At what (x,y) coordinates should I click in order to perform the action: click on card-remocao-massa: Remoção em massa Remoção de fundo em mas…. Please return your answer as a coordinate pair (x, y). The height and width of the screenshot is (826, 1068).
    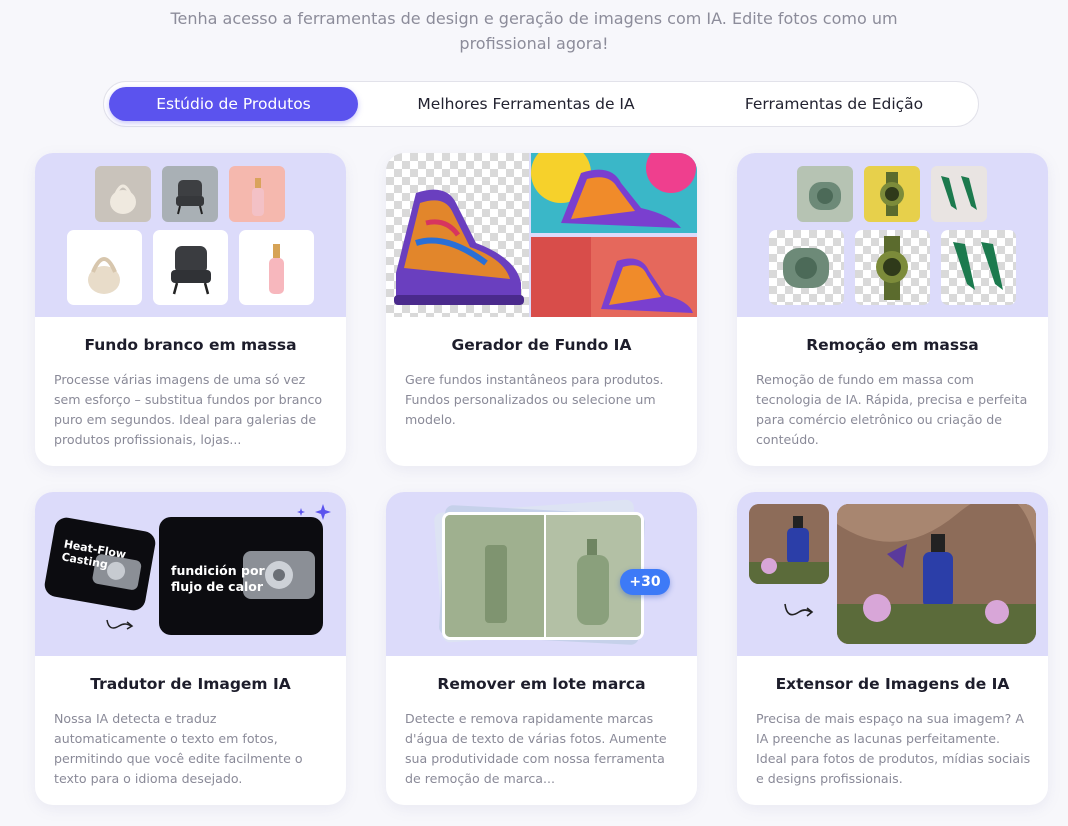
    Looking at the image, I should click on (892, 309).